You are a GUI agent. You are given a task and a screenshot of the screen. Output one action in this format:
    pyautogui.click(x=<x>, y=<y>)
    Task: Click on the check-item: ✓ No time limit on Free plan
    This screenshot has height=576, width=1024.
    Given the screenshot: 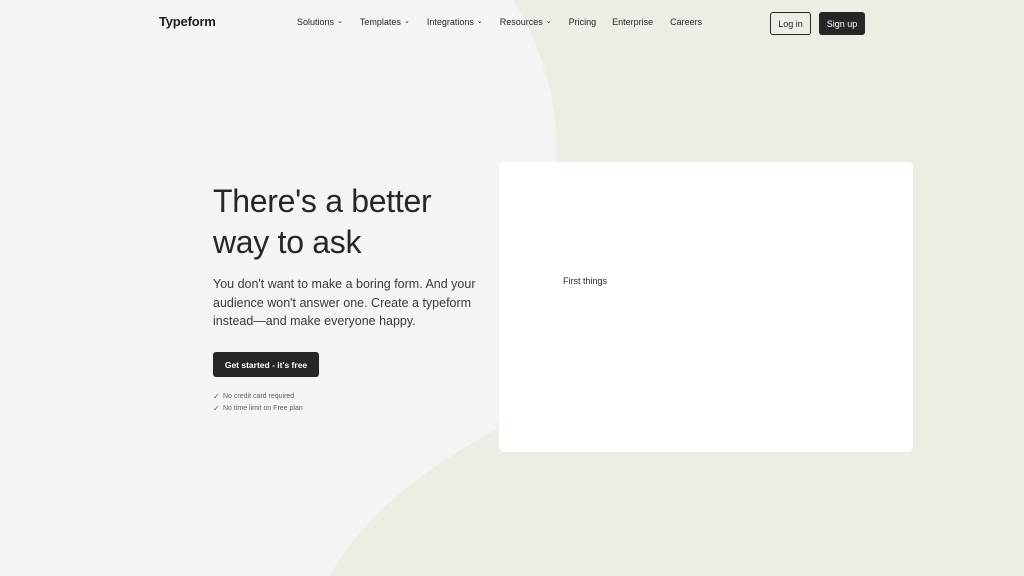 What is the action you would take?
    pyautogui.click(x=258, y=408)
    